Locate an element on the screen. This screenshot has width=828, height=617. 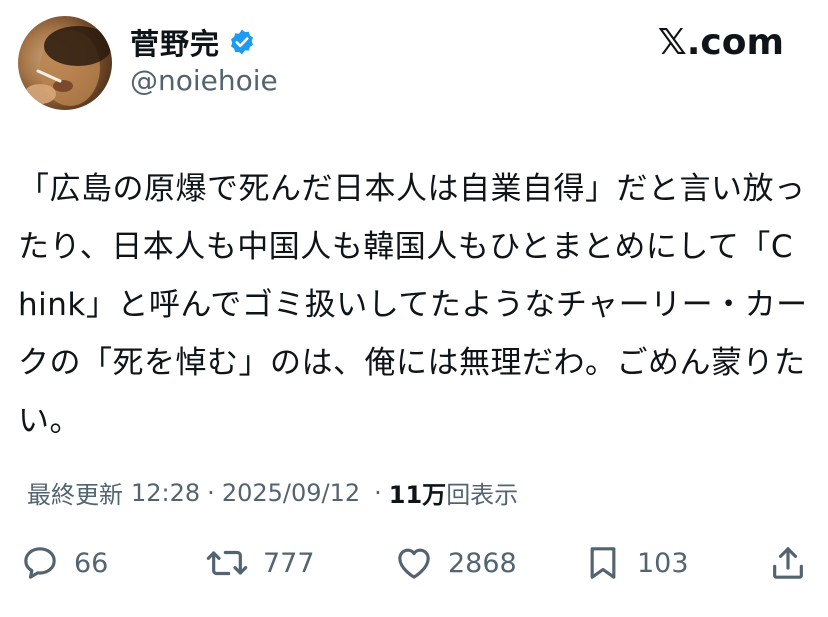
heart-icon is located at coordinates (414, 563).